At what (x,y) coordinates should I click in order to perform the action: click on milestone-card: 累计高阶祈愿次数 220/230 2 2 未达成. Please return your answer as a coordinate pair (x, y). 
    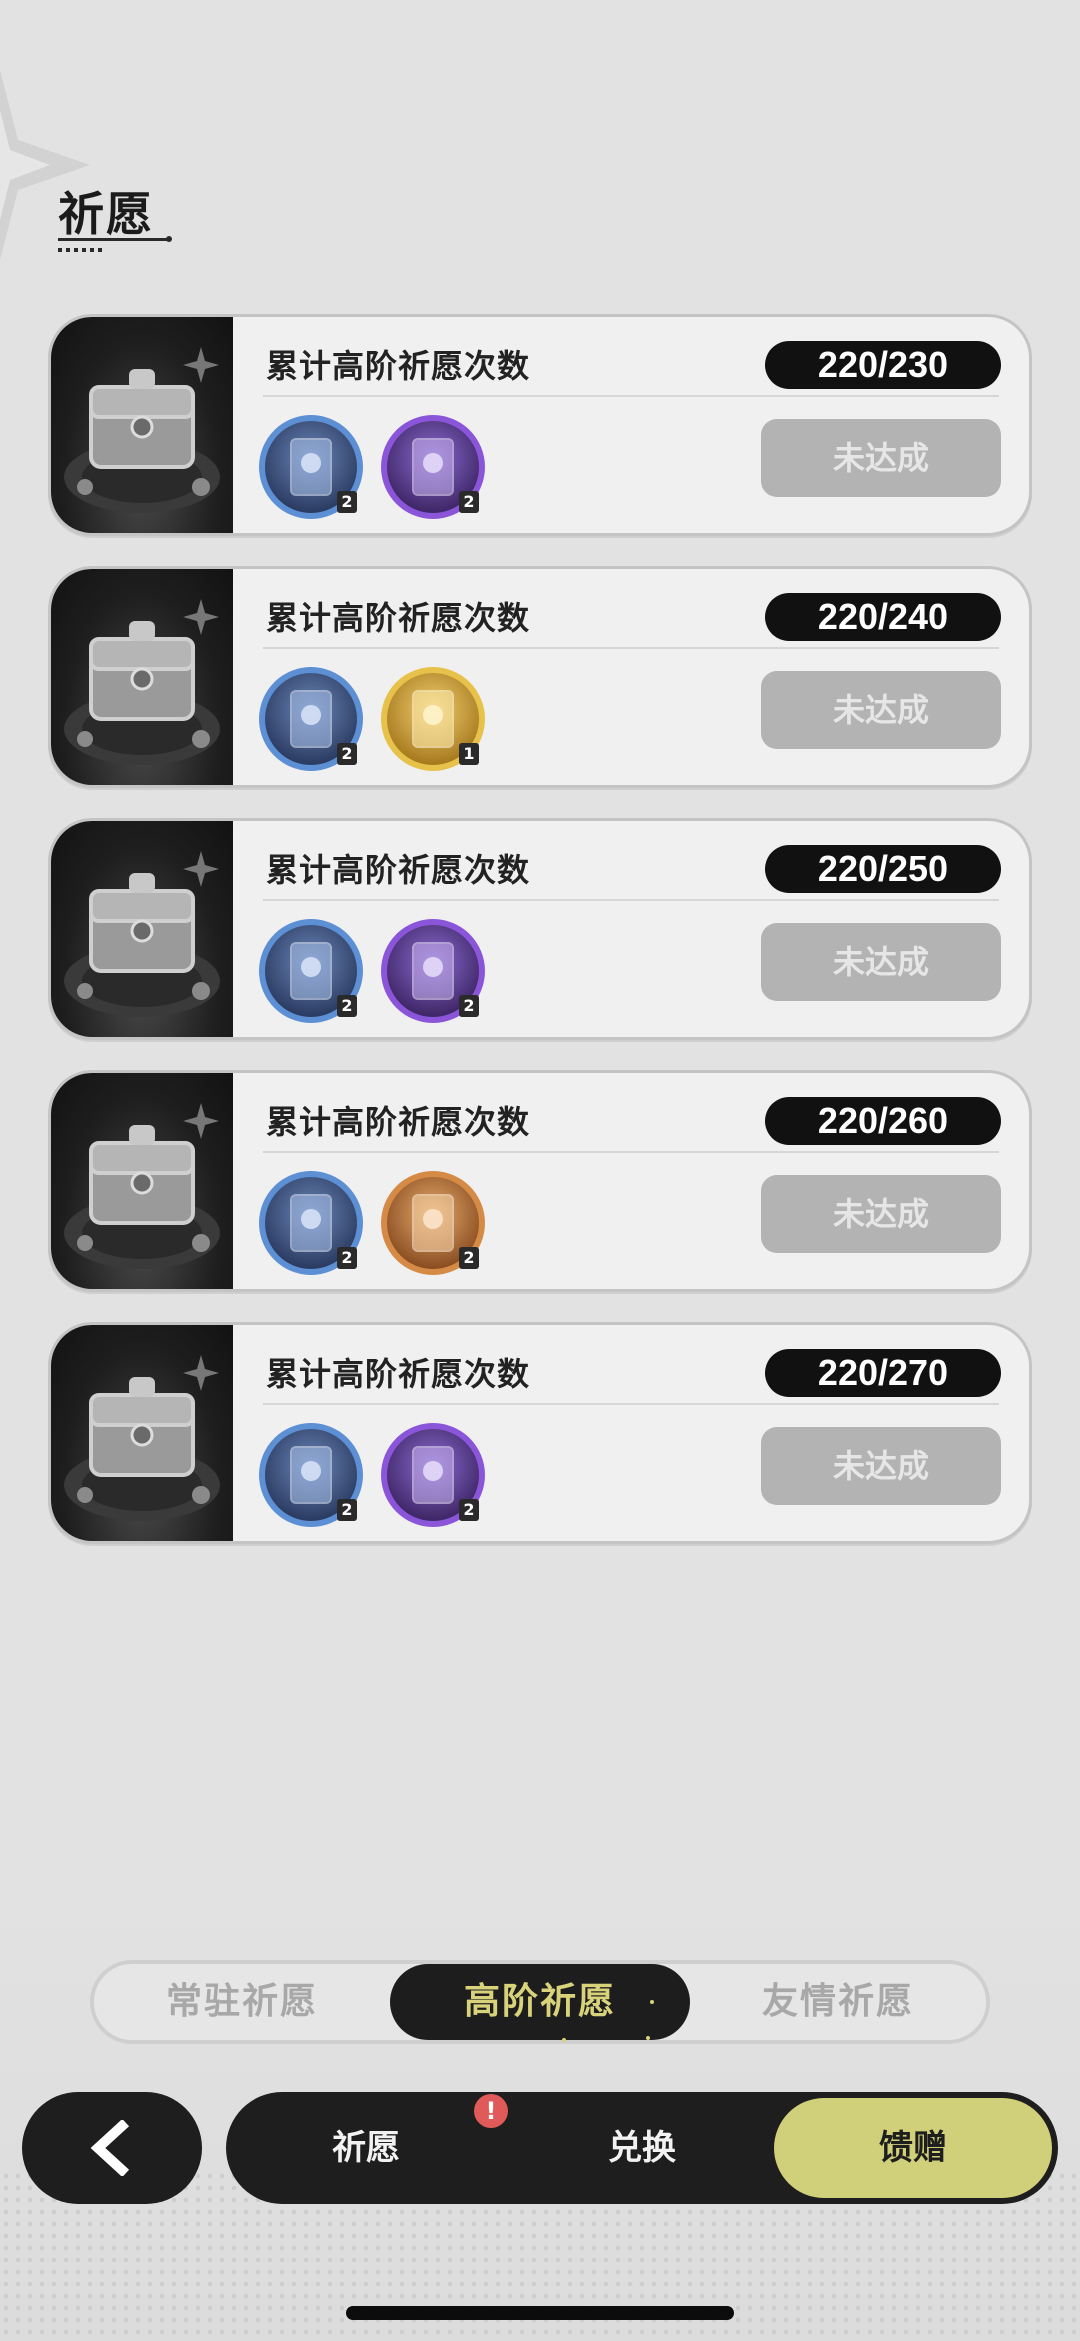
    Looking at the image, I should click on (540, 425).